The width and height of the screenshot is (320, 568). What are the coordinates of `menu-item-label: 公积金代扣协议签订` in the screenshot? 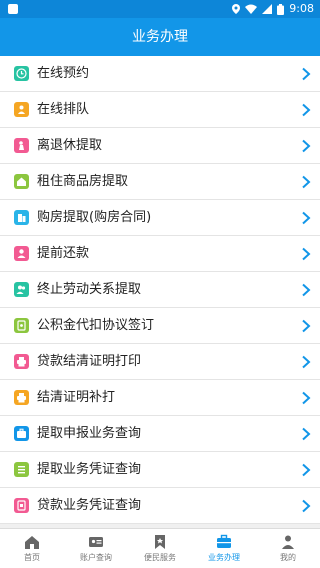 It's located at (96, 325).